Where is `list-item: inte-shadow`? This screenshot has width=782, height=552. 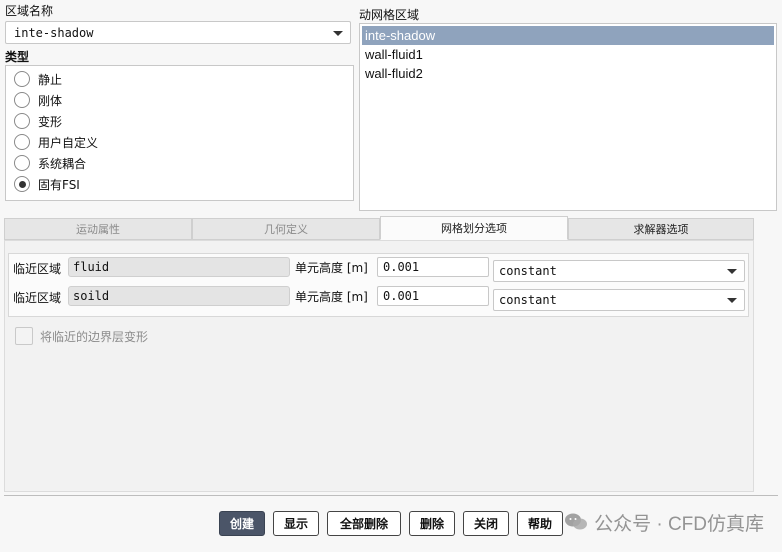
list-item: inte-shadow is located at coordinates (568, 35).